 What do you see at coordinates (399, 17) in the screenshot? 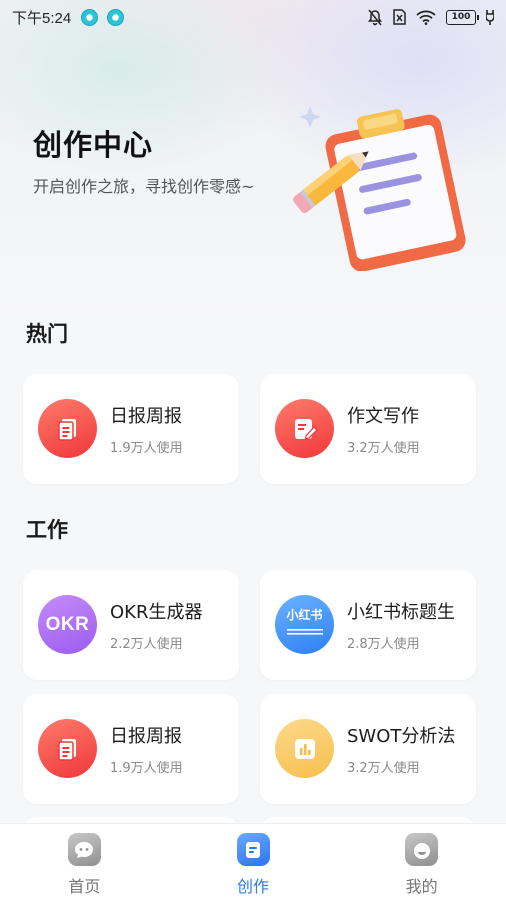
I see `sim-icon` at bounding box center [399, 17].